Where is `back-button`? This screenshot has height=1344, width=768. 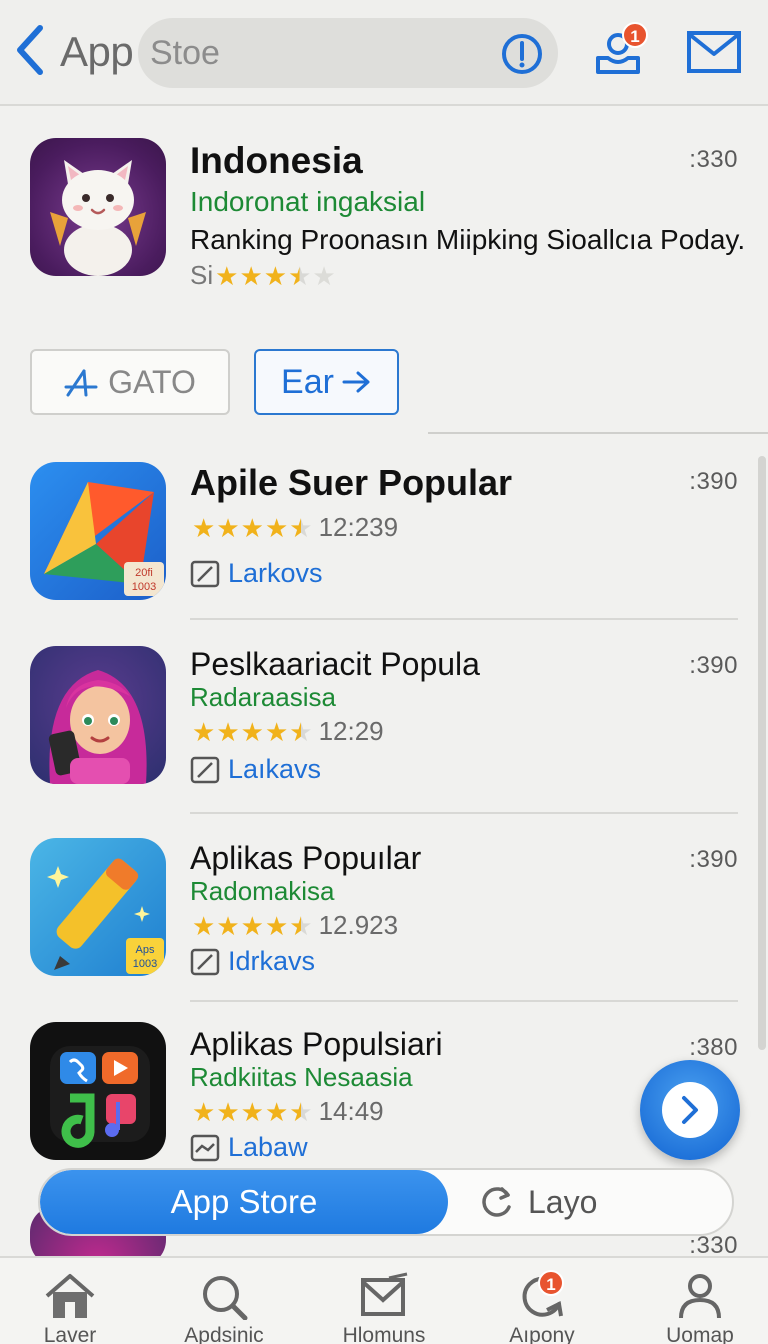 back-button is located at coordinates (32, 52).